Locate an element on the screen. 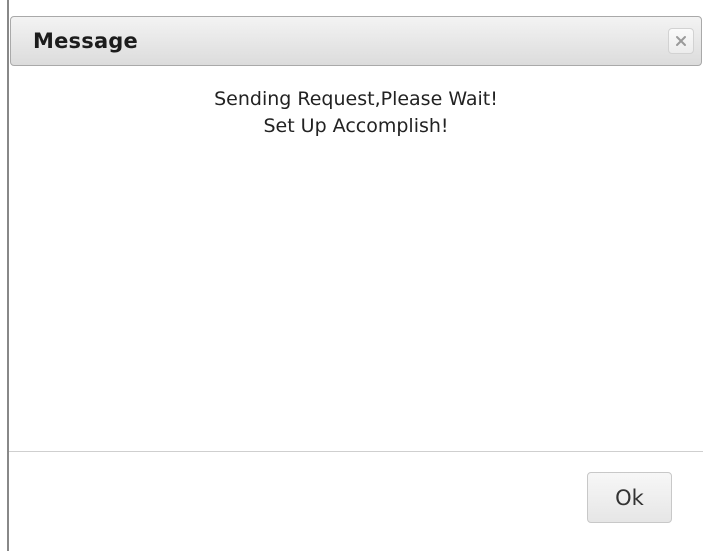 The width and height of the screenshot is (703, 551). dialog-title: Message is located at coordinates (85, 41).